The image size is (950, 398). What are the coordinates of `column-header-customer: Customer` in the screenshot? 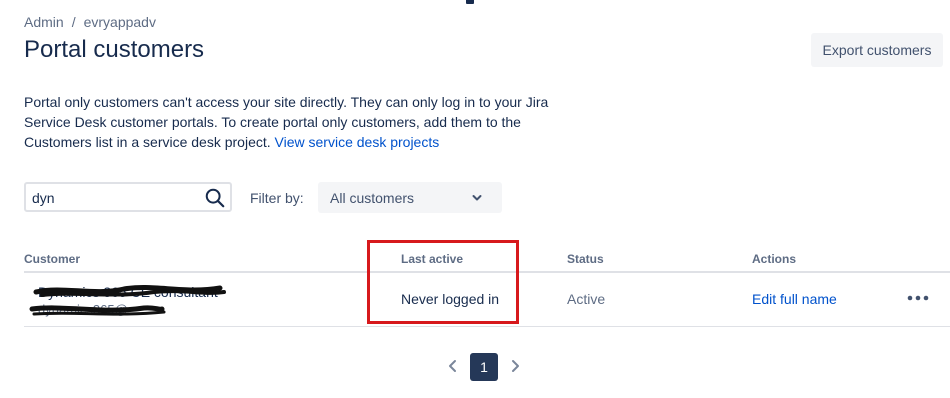 It's located at (52, 259).